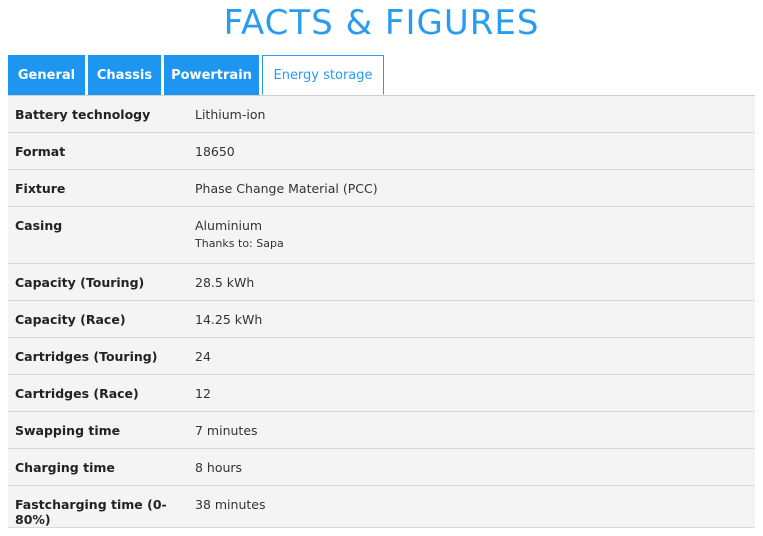  Describe the element at coordinates (215, 151) in the screenshot. I see `row-value: 18650` at that location.